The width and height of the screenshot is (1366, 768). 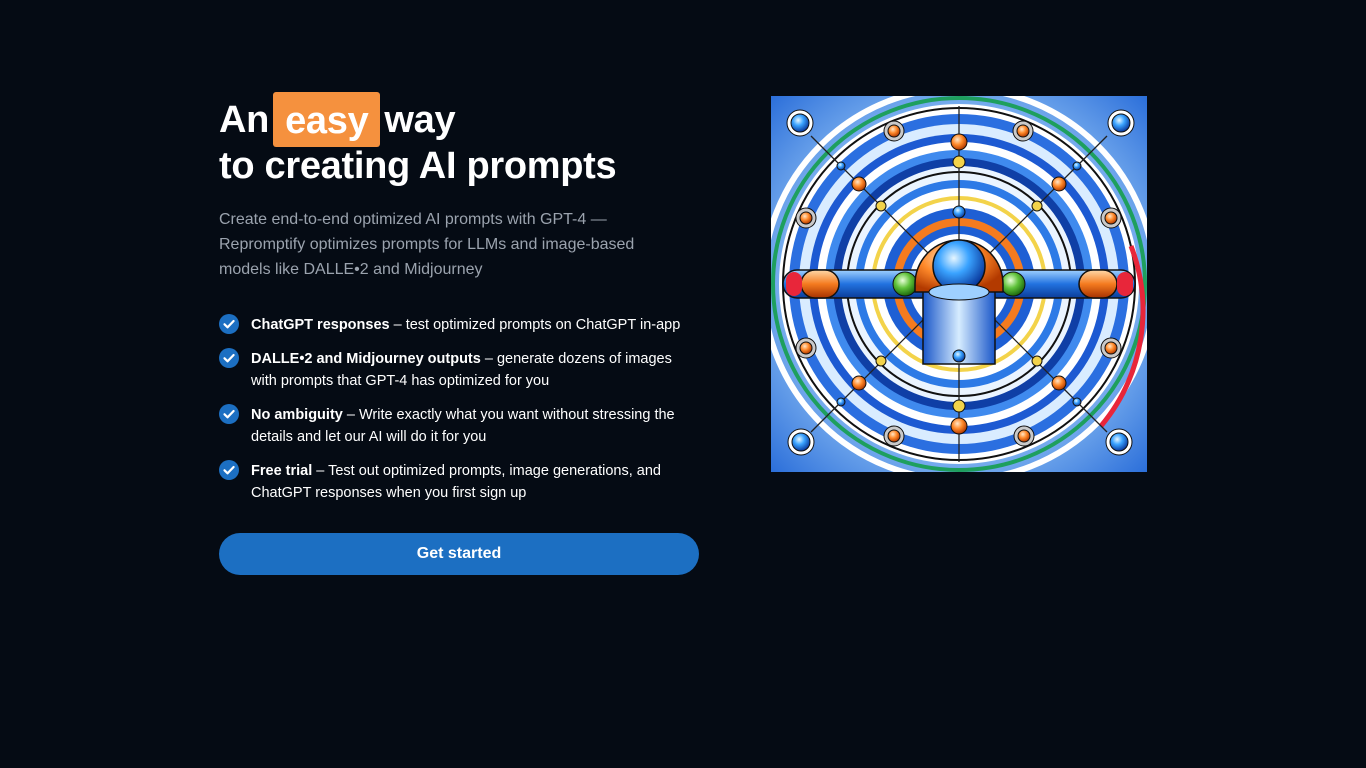 I want to click on headline-suffix: way, so click(x=420, y=120).